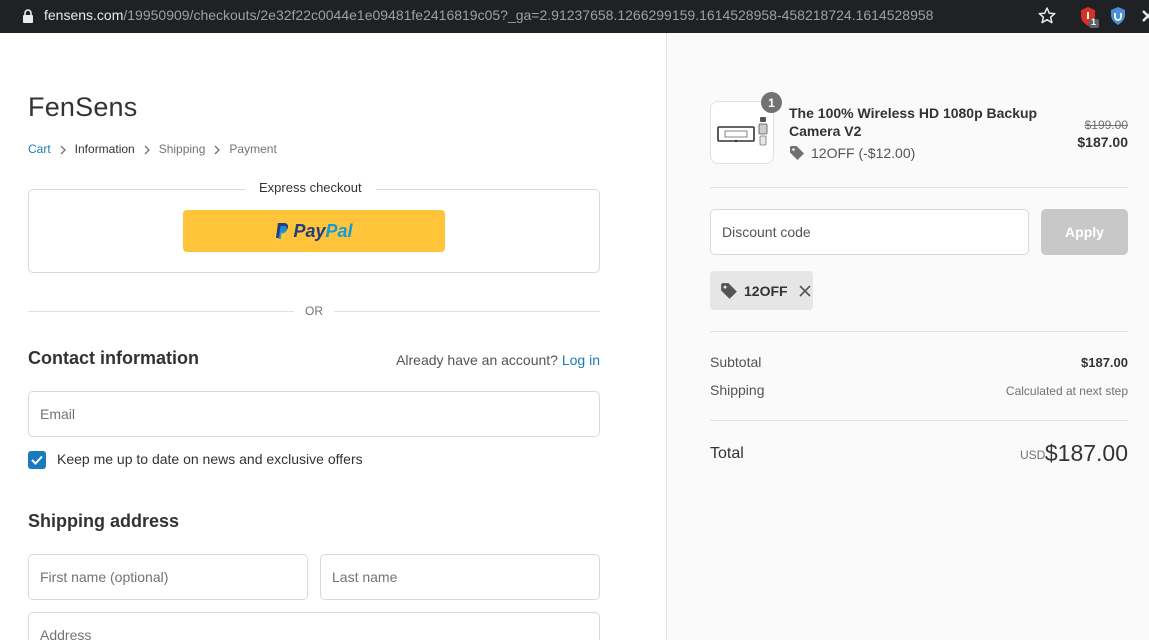 This screenshot has height=640, width=1149. Describe the element at coordinates (84, 15) in the screenshot. I see `url-host: fensens.com` at that location.